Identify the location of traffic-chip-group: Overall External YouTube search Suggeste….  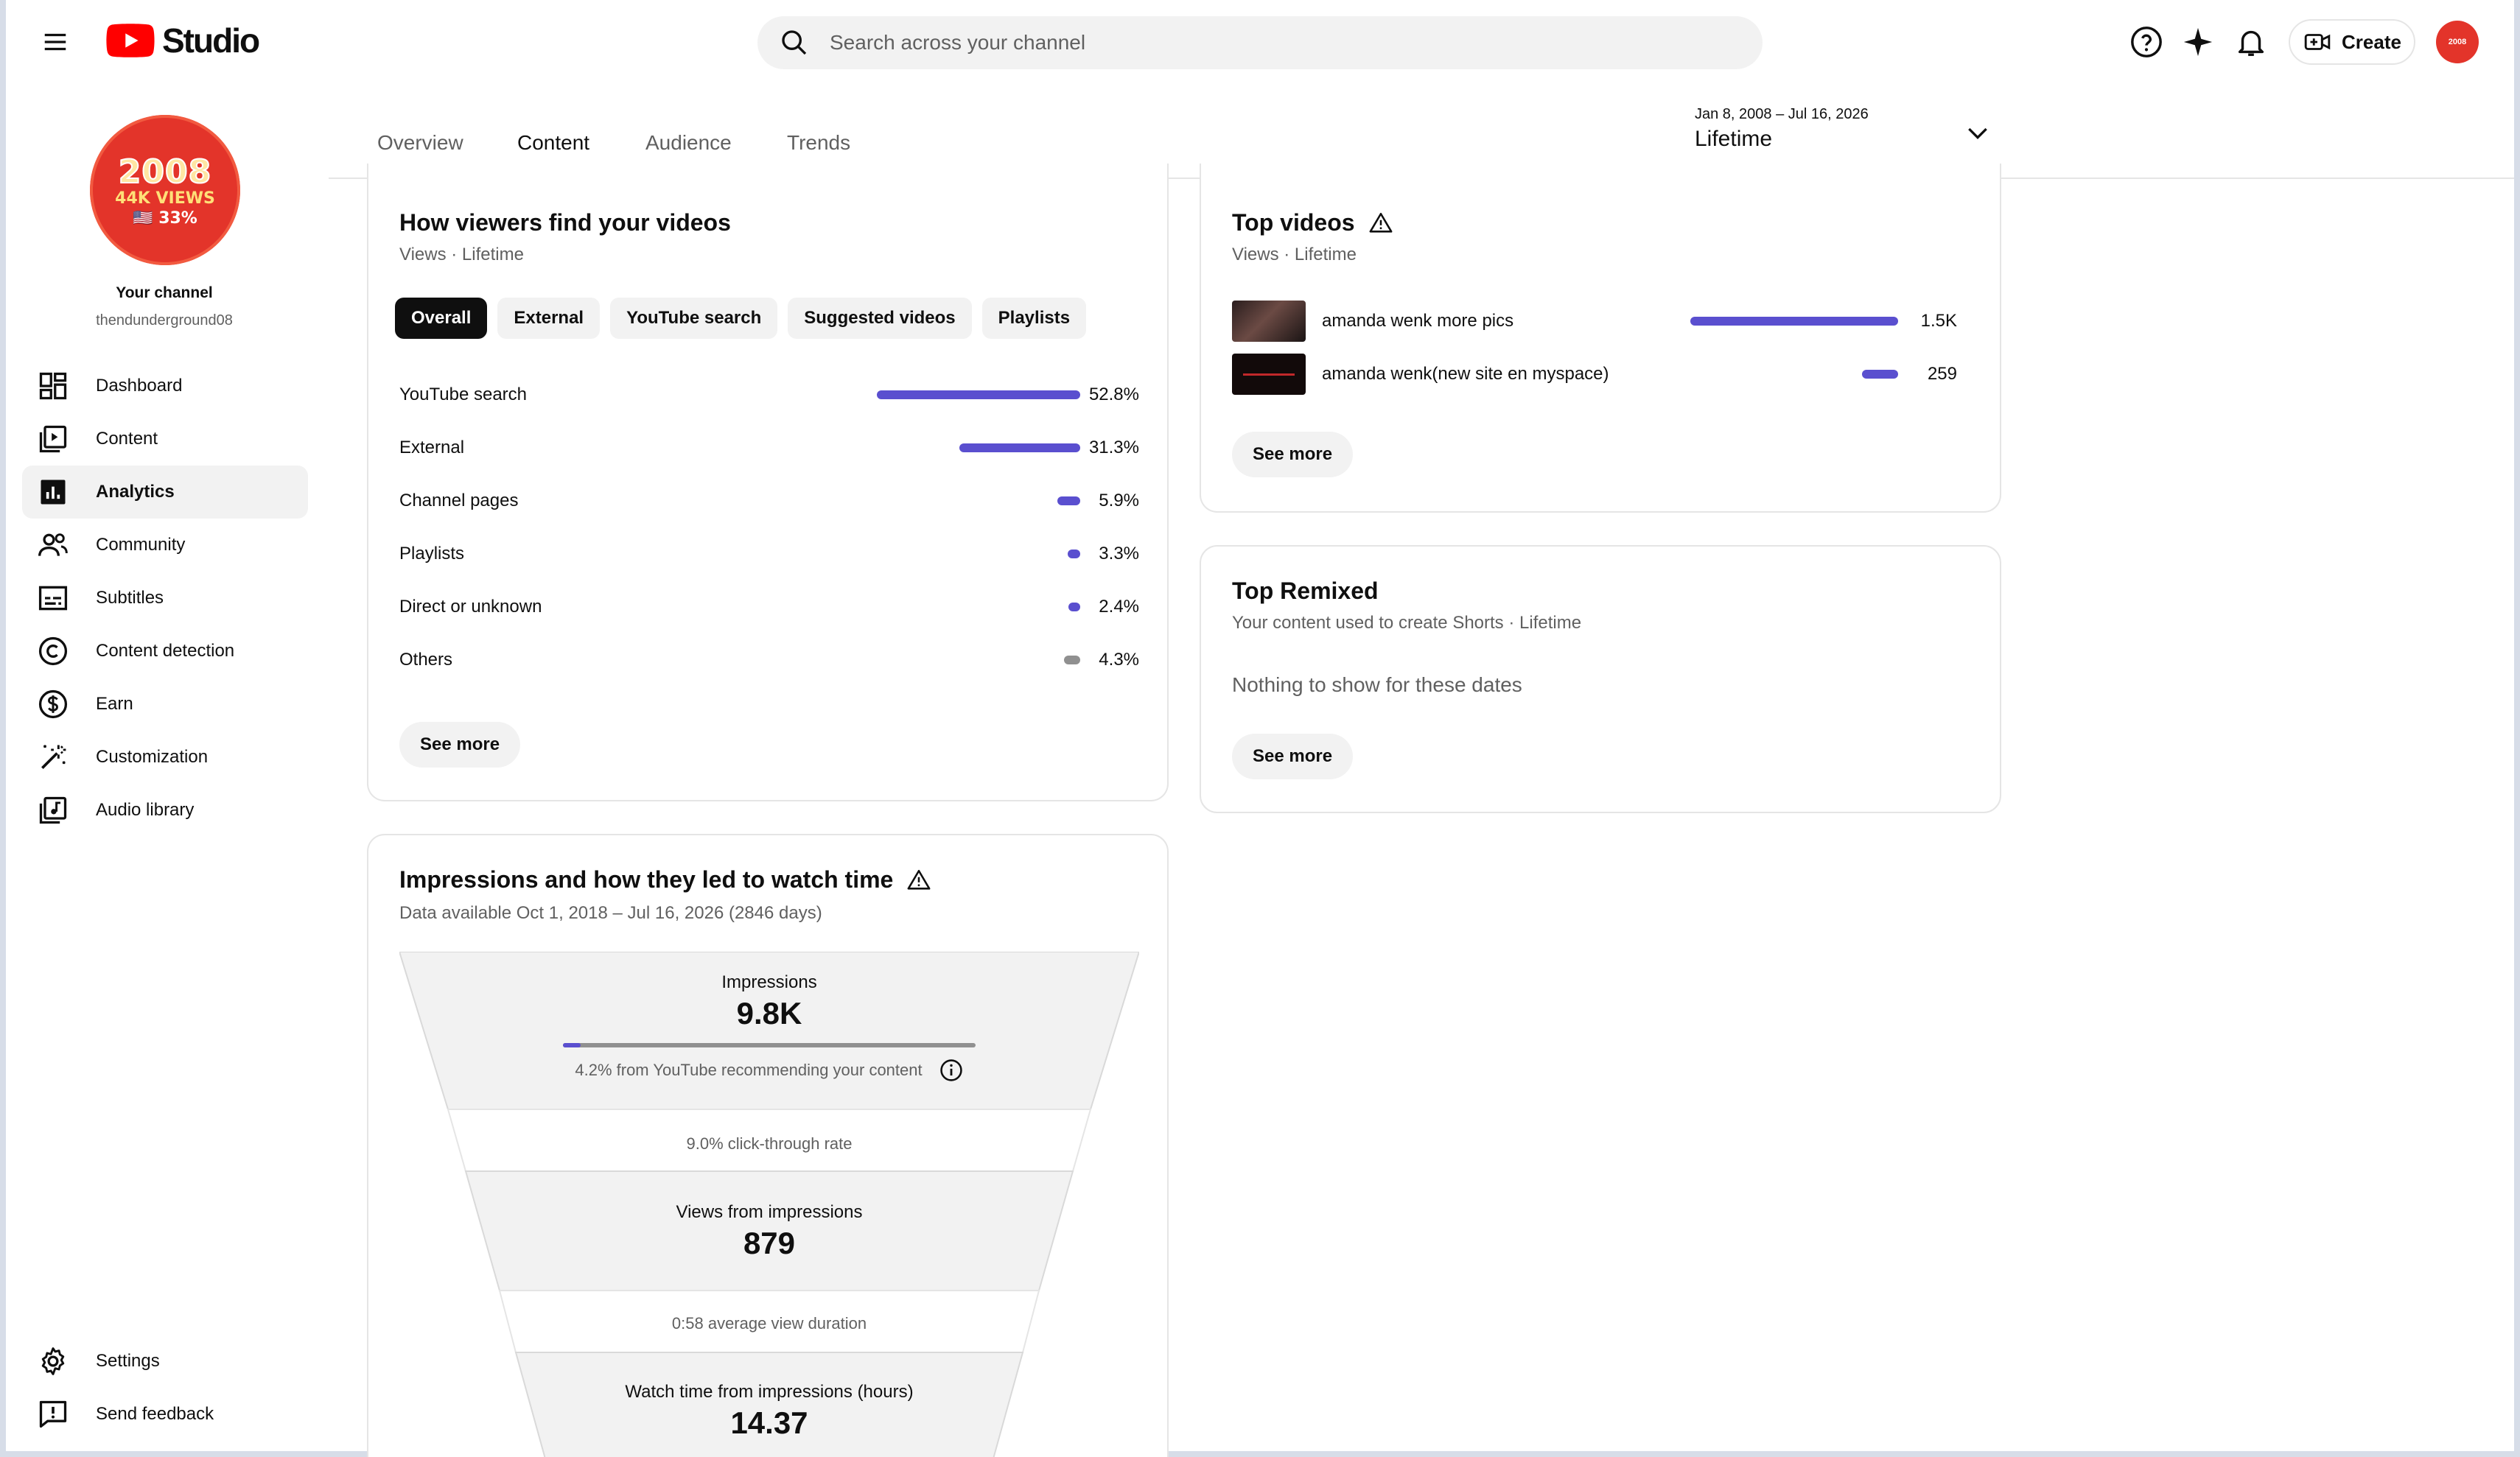
(741, 318).